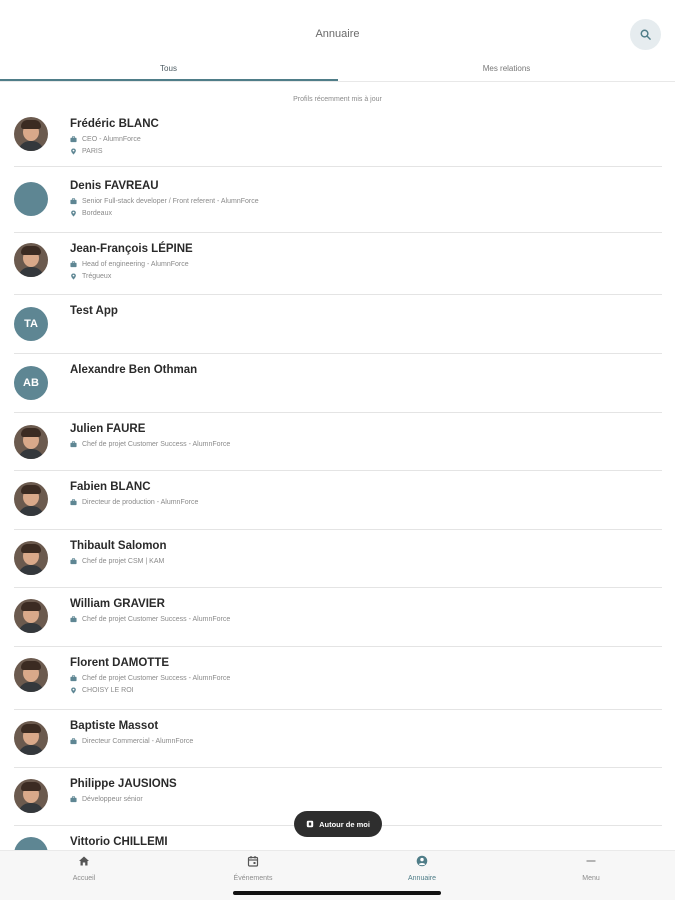  Describe the element at coordinates (138, 741) in the screenshot. I see `person-job-text: Directeur Commercial - AlumnForce` at that location.